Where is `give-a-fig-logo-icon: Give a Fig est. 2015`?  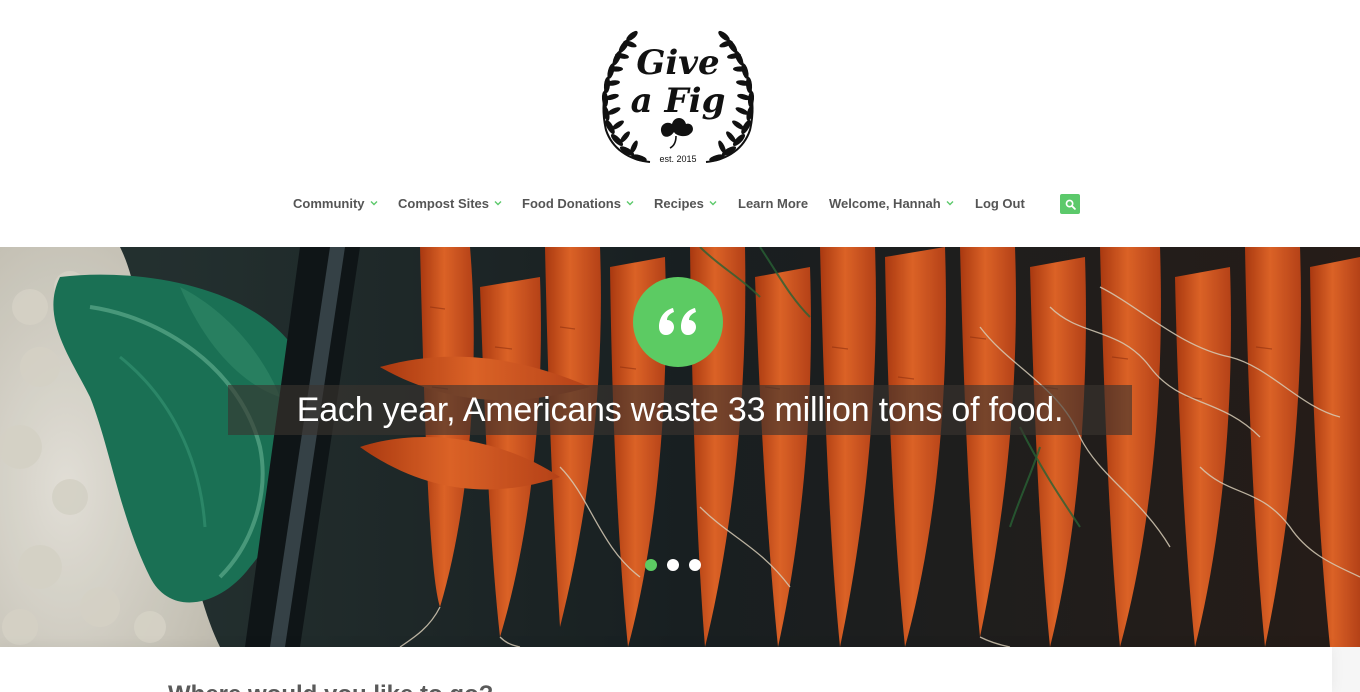
give-a-fig-logo-icon: Give a Fig est. 2015 is located at coordinates (678, 97).